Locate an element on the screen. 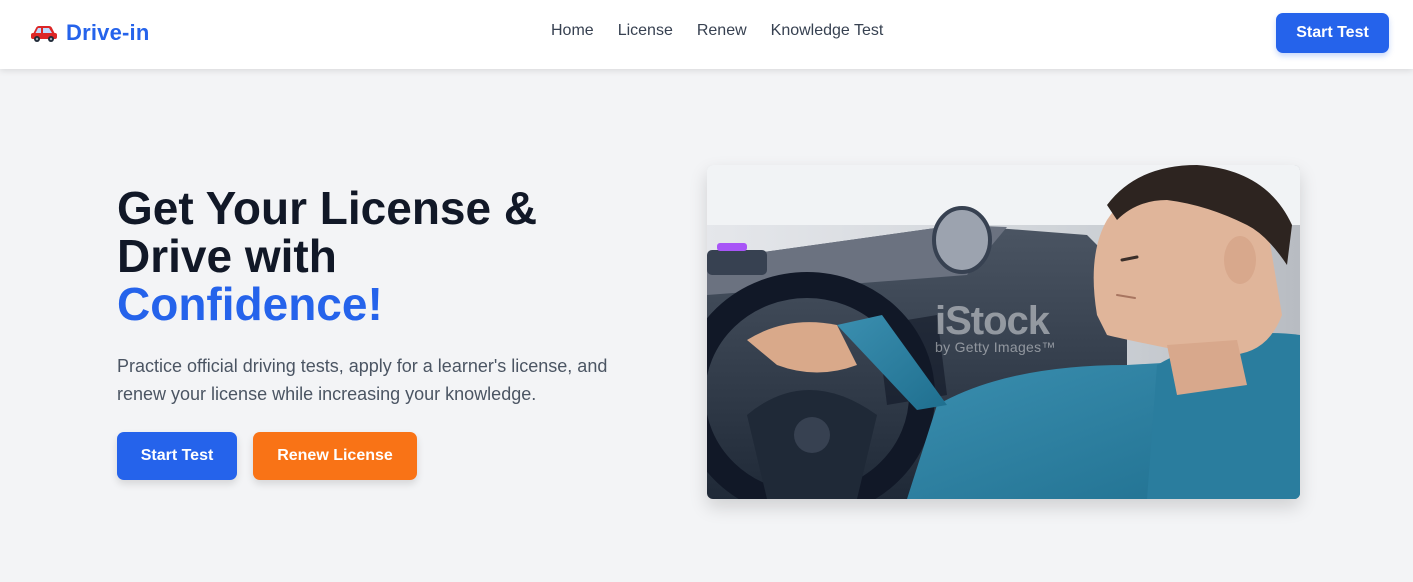 The width and height of the screenshot is (1413, 582). nav-link-knowledge-test: Knowledge Test is located at coordinates (827, 31).